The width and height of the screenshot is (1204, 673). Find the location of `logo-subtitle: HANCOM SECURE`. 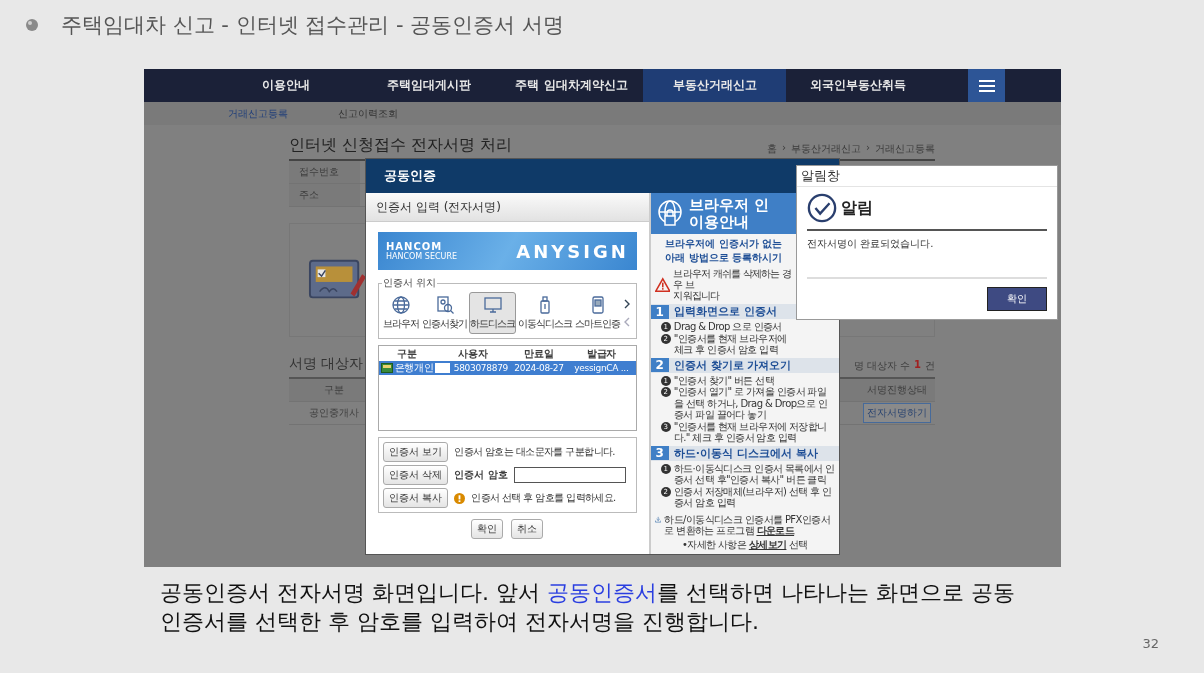

logo-subtitle: HANCOM SECURE is located at coordinates (421, 256).